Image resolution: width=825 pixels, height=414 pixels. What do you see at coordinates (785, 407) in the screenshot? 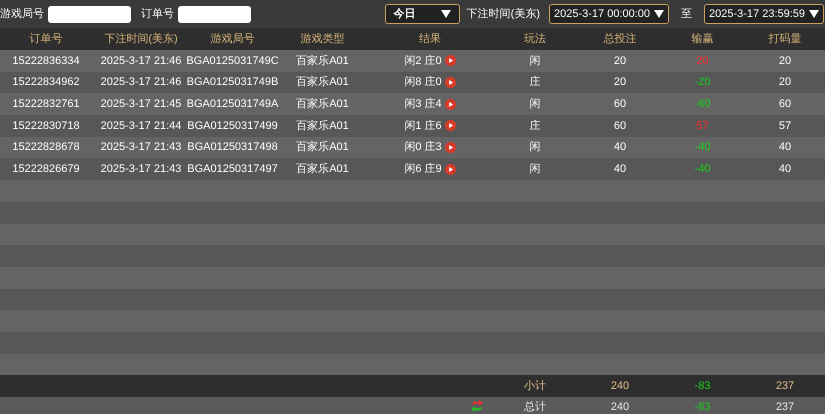
I see `total-value: 237` at bounding box center [785, 407].